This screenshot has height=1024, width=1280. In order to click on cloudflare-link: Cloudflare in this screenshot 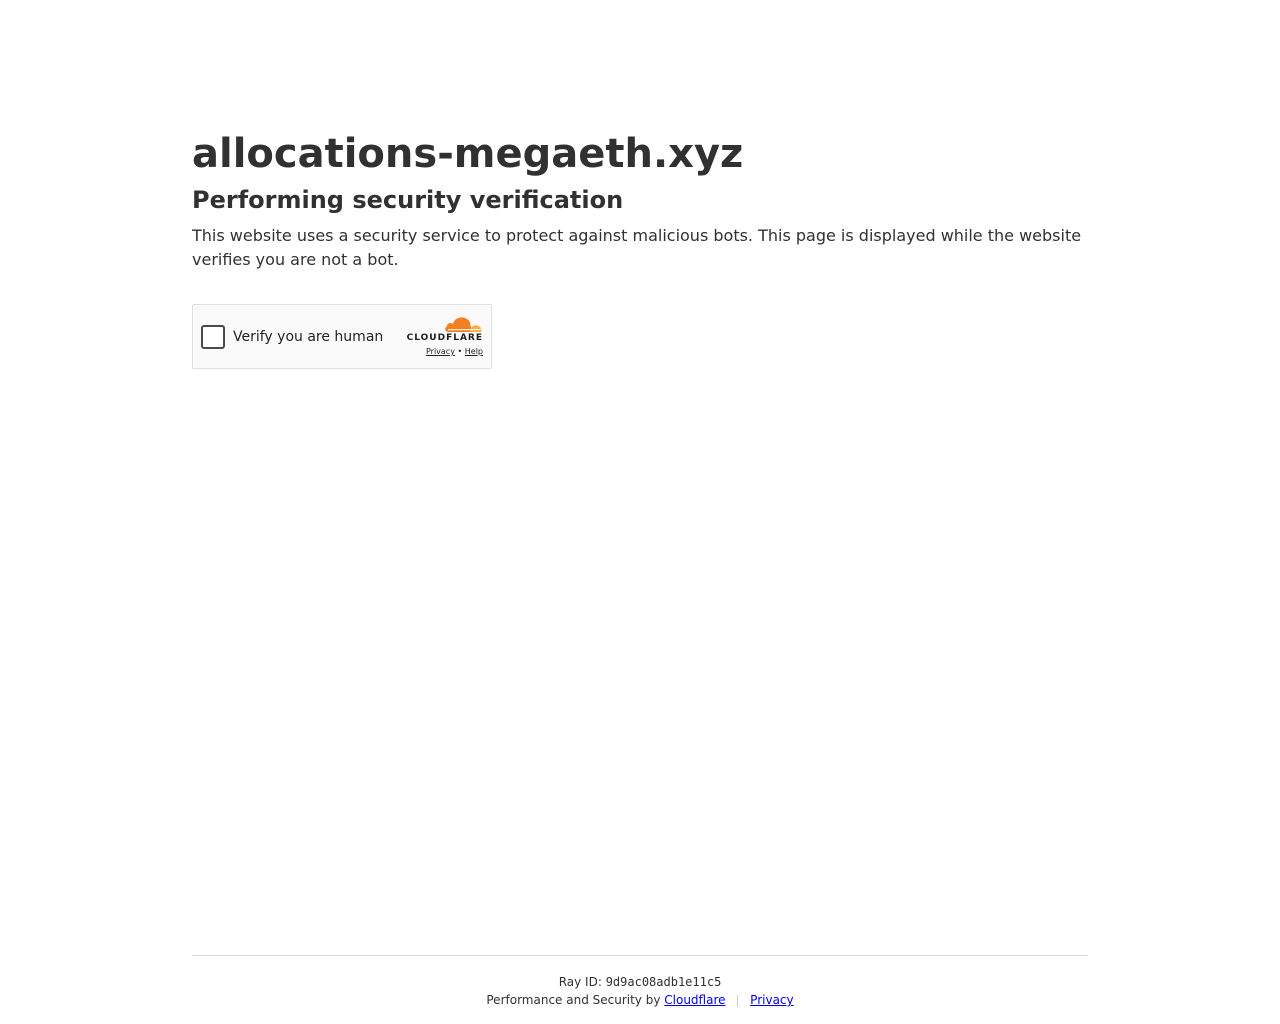, I will do `click(694, 1000)`.